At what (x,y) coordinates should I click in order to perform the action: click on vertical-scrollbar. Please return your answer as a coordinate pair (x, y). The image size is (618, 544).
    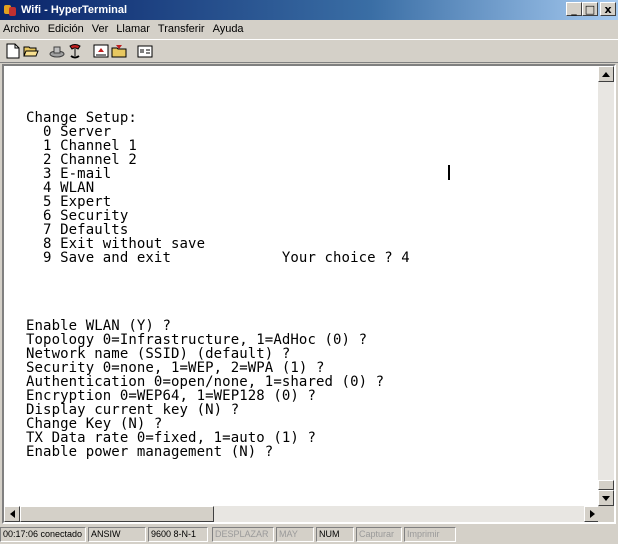
    Looking at the image, I should click on (606, 286).